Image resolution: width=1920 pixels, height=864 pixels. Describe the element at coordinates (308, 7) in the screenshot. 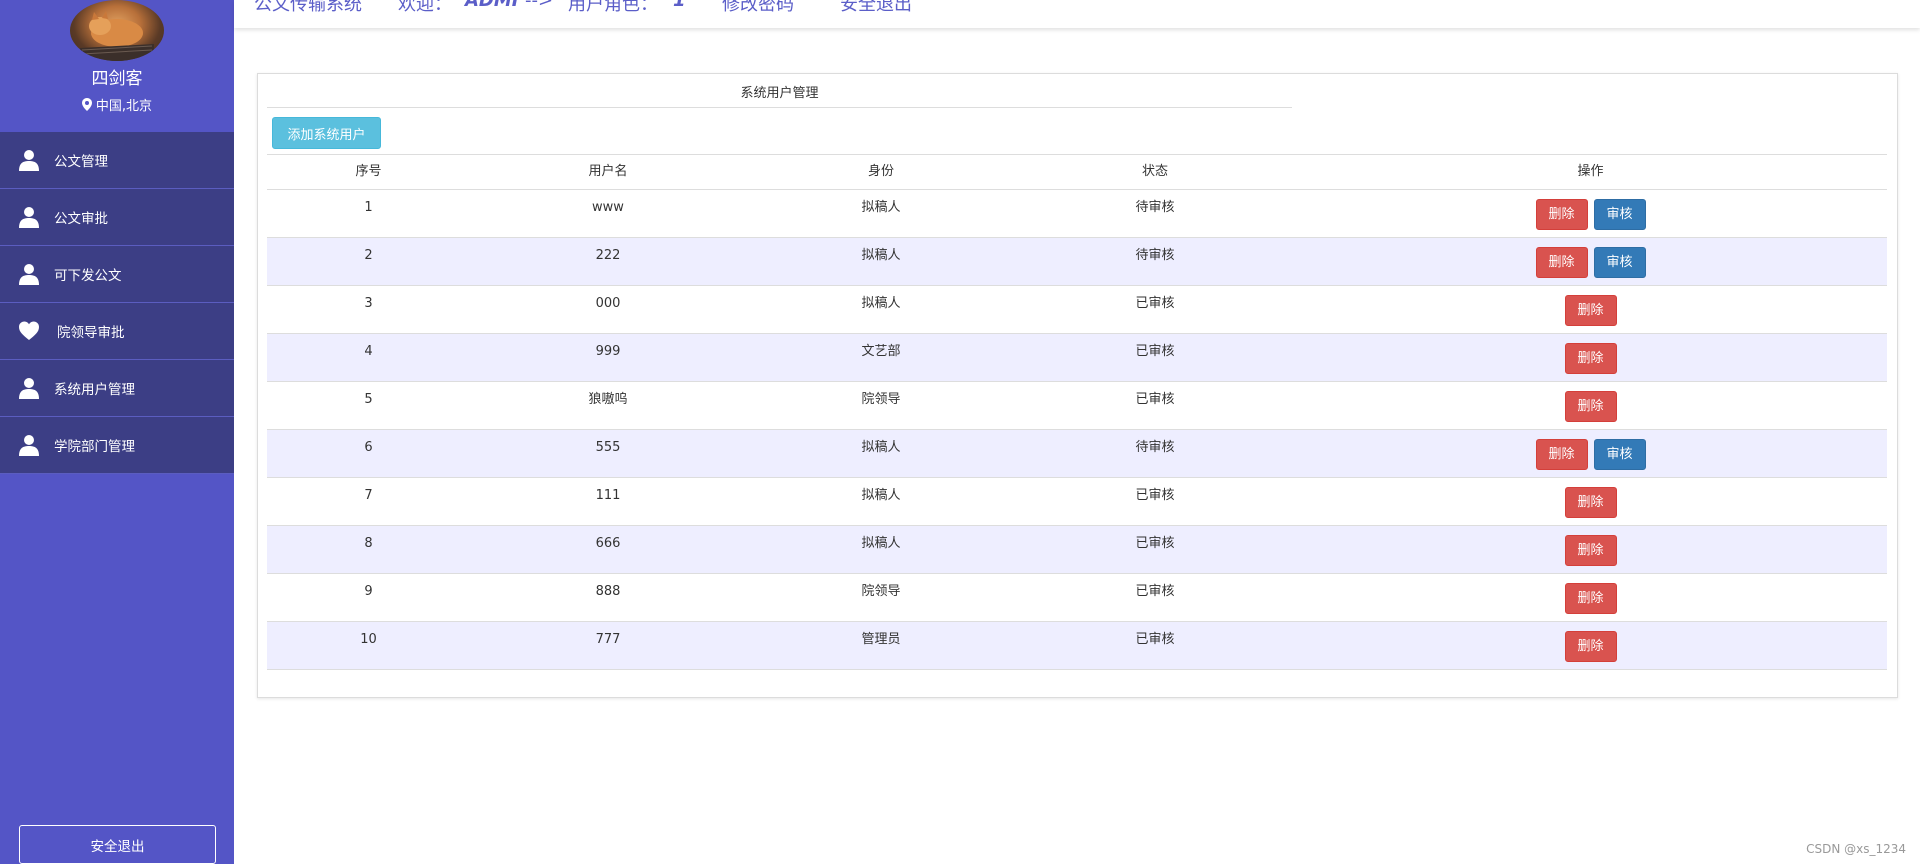

I see `system-name: 公文传输系统` at that location.